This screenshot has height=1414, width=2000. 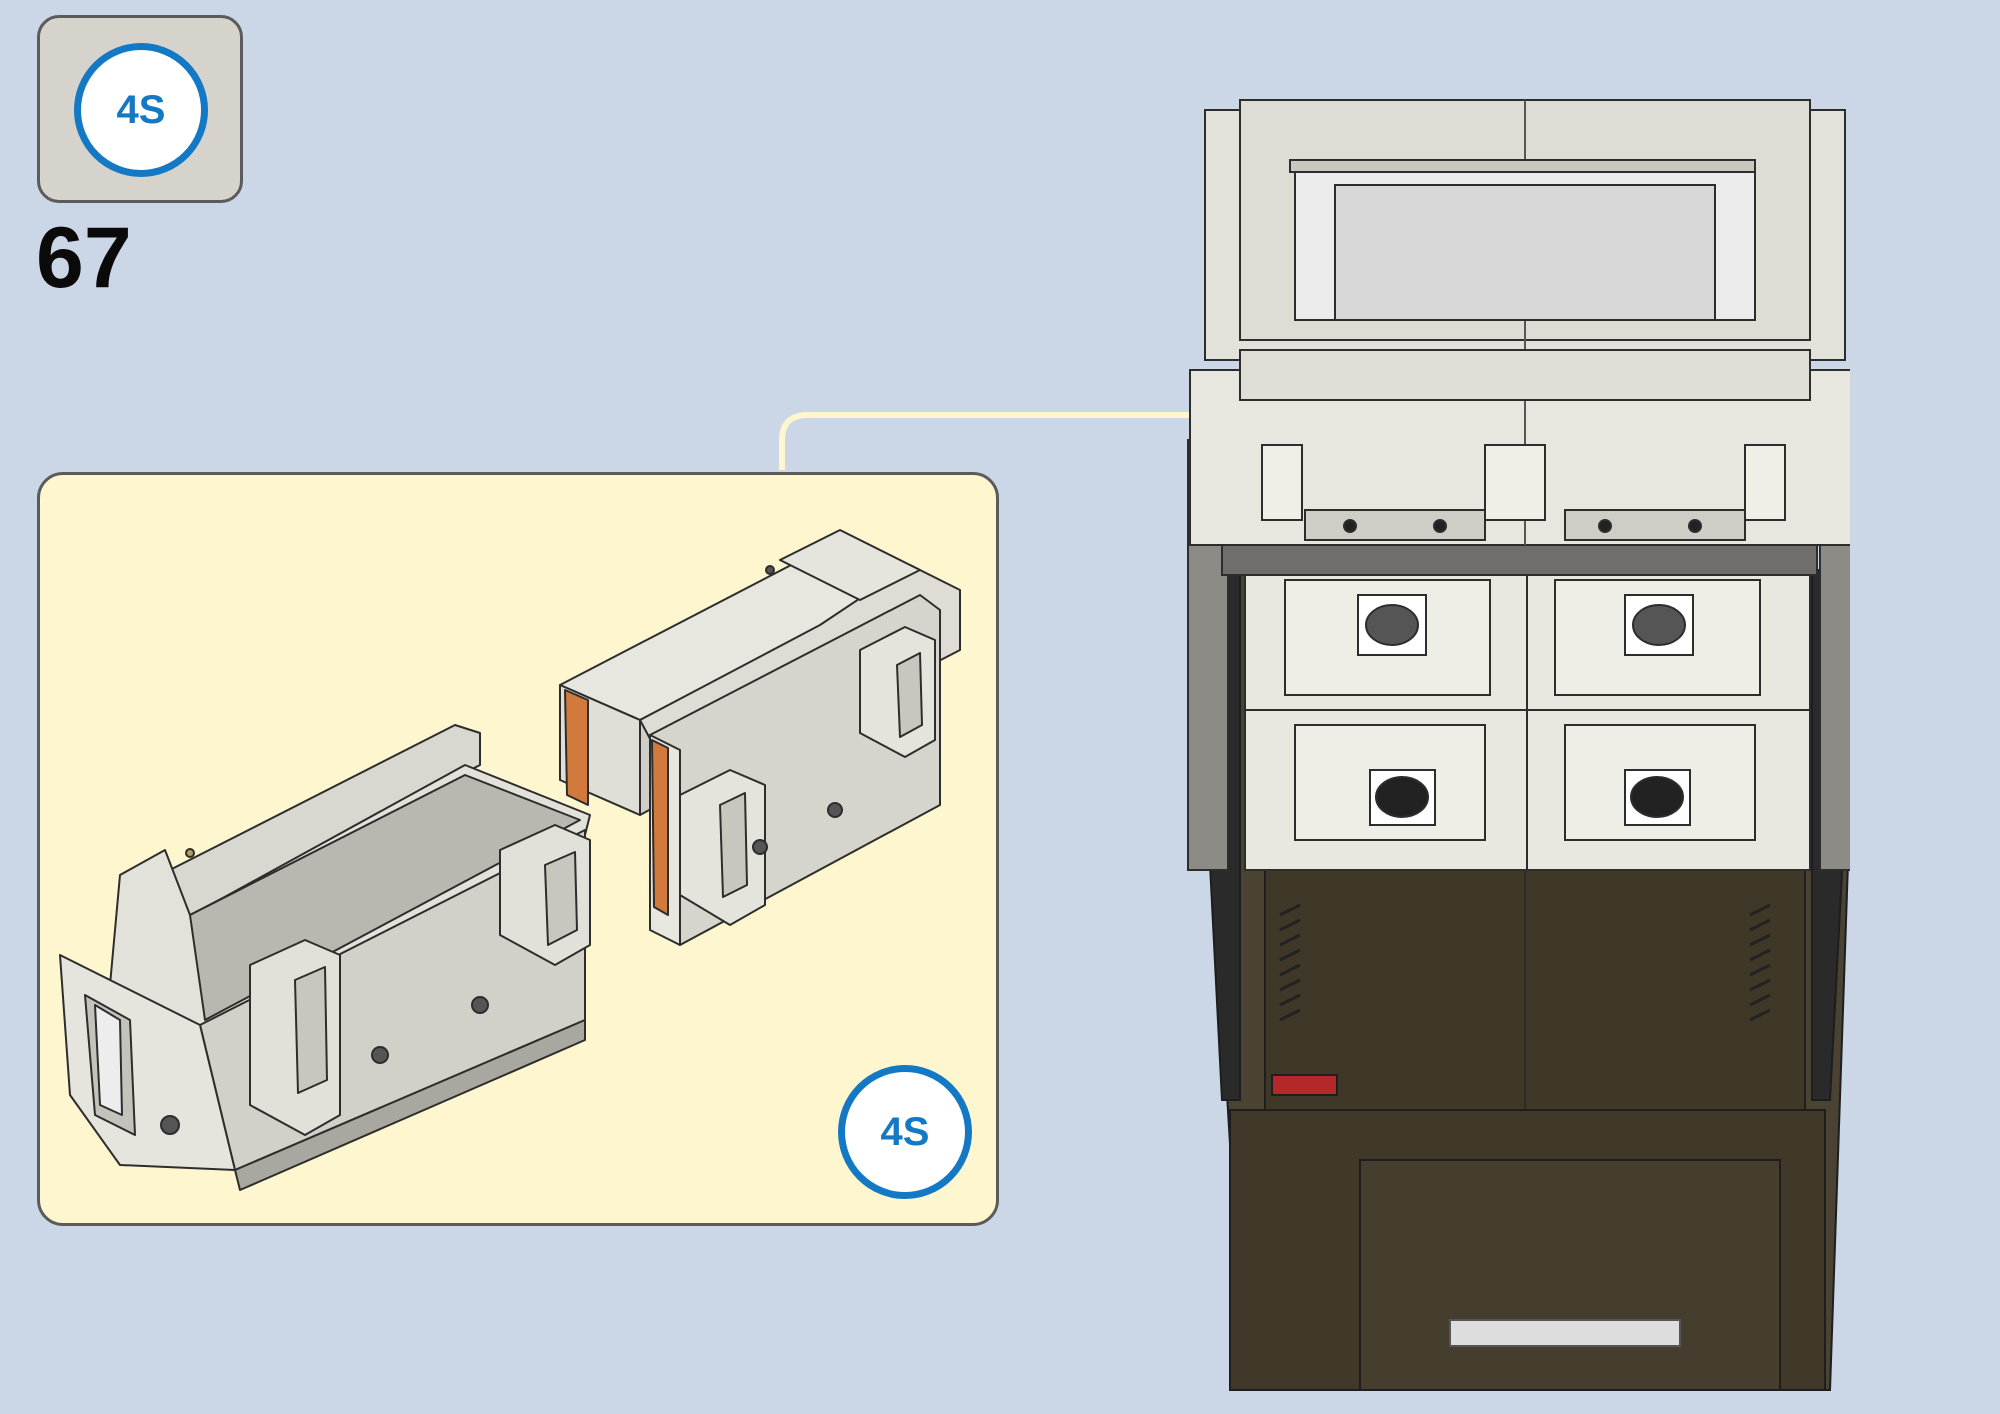 What do you see at coordinates (1527, 720) in the screenshot?
I see `drawer-unit` at bounding box center [1527, 720].